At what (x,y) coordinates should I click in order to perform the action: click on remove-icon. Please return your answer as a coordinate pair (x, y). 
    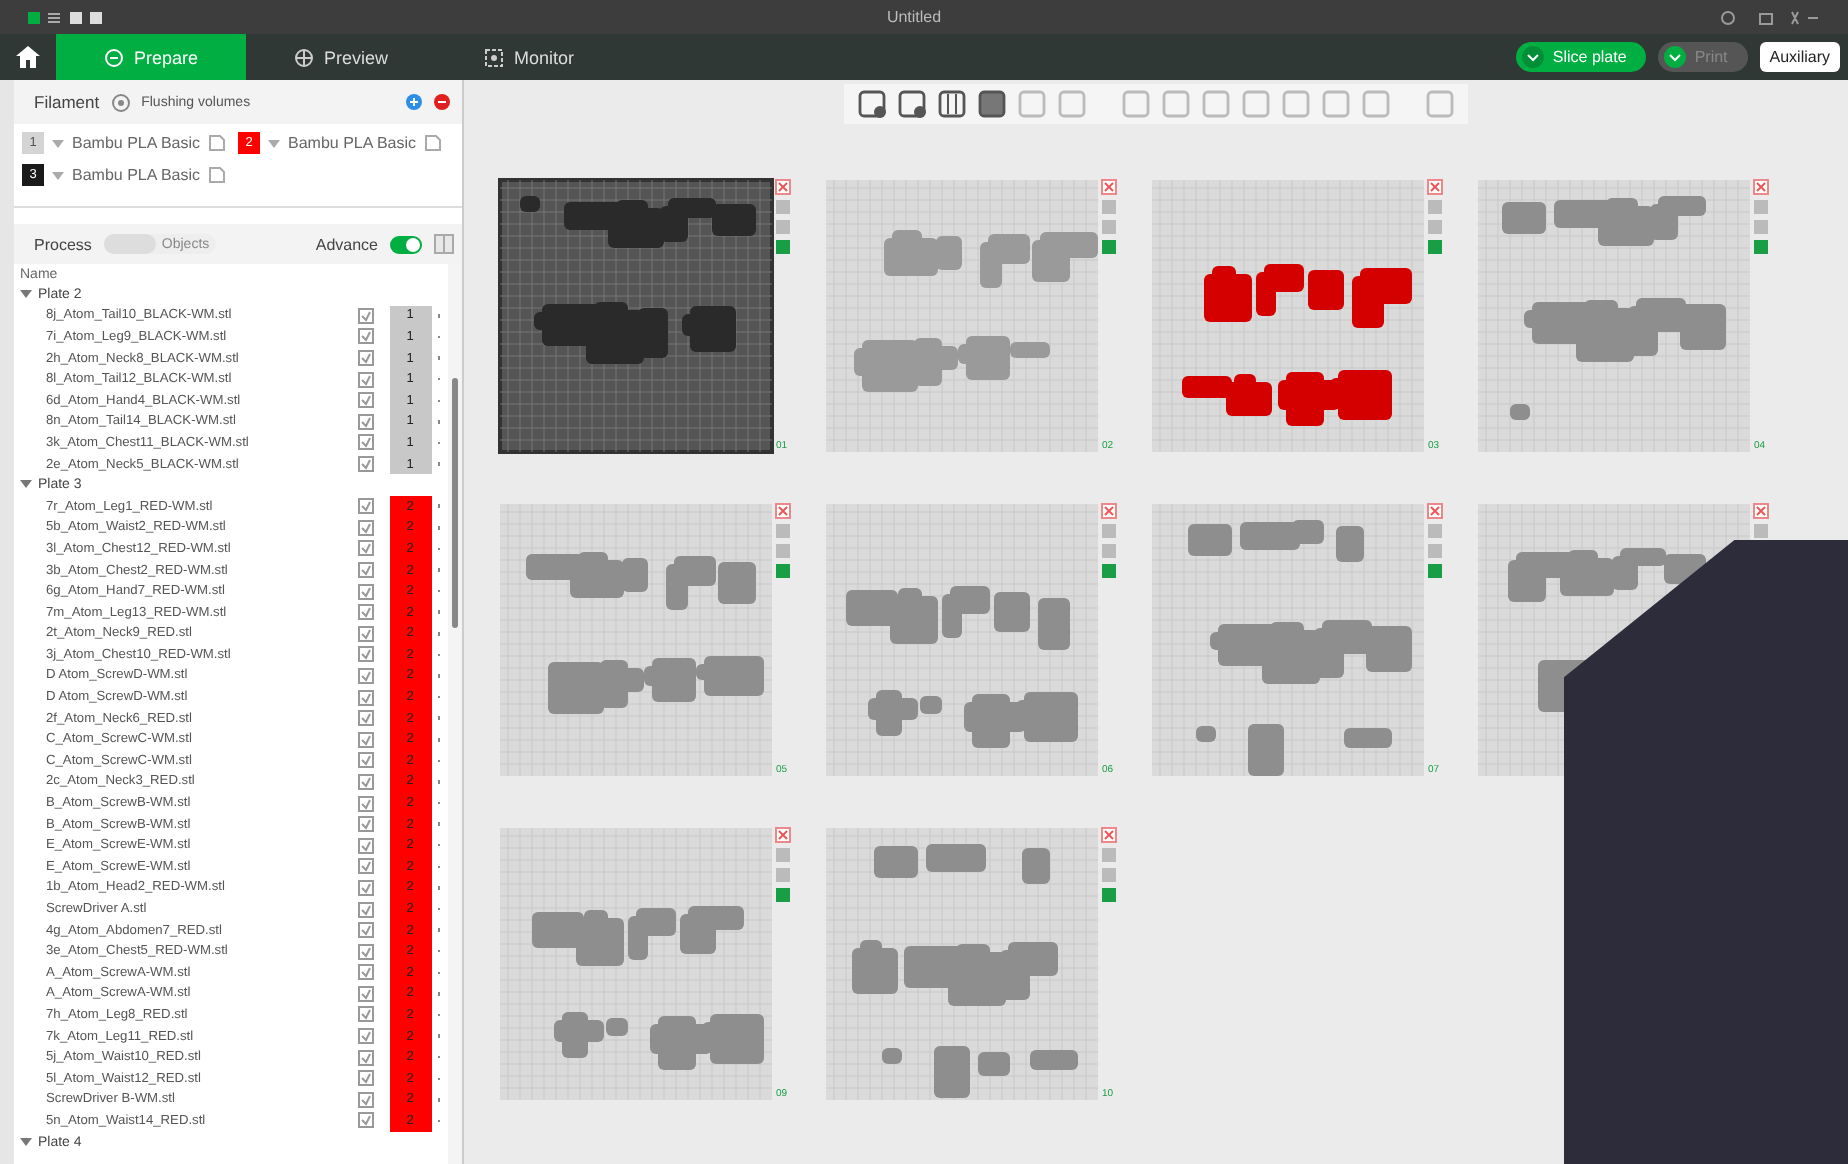
    Looking at the image, I should click on (442, 102).